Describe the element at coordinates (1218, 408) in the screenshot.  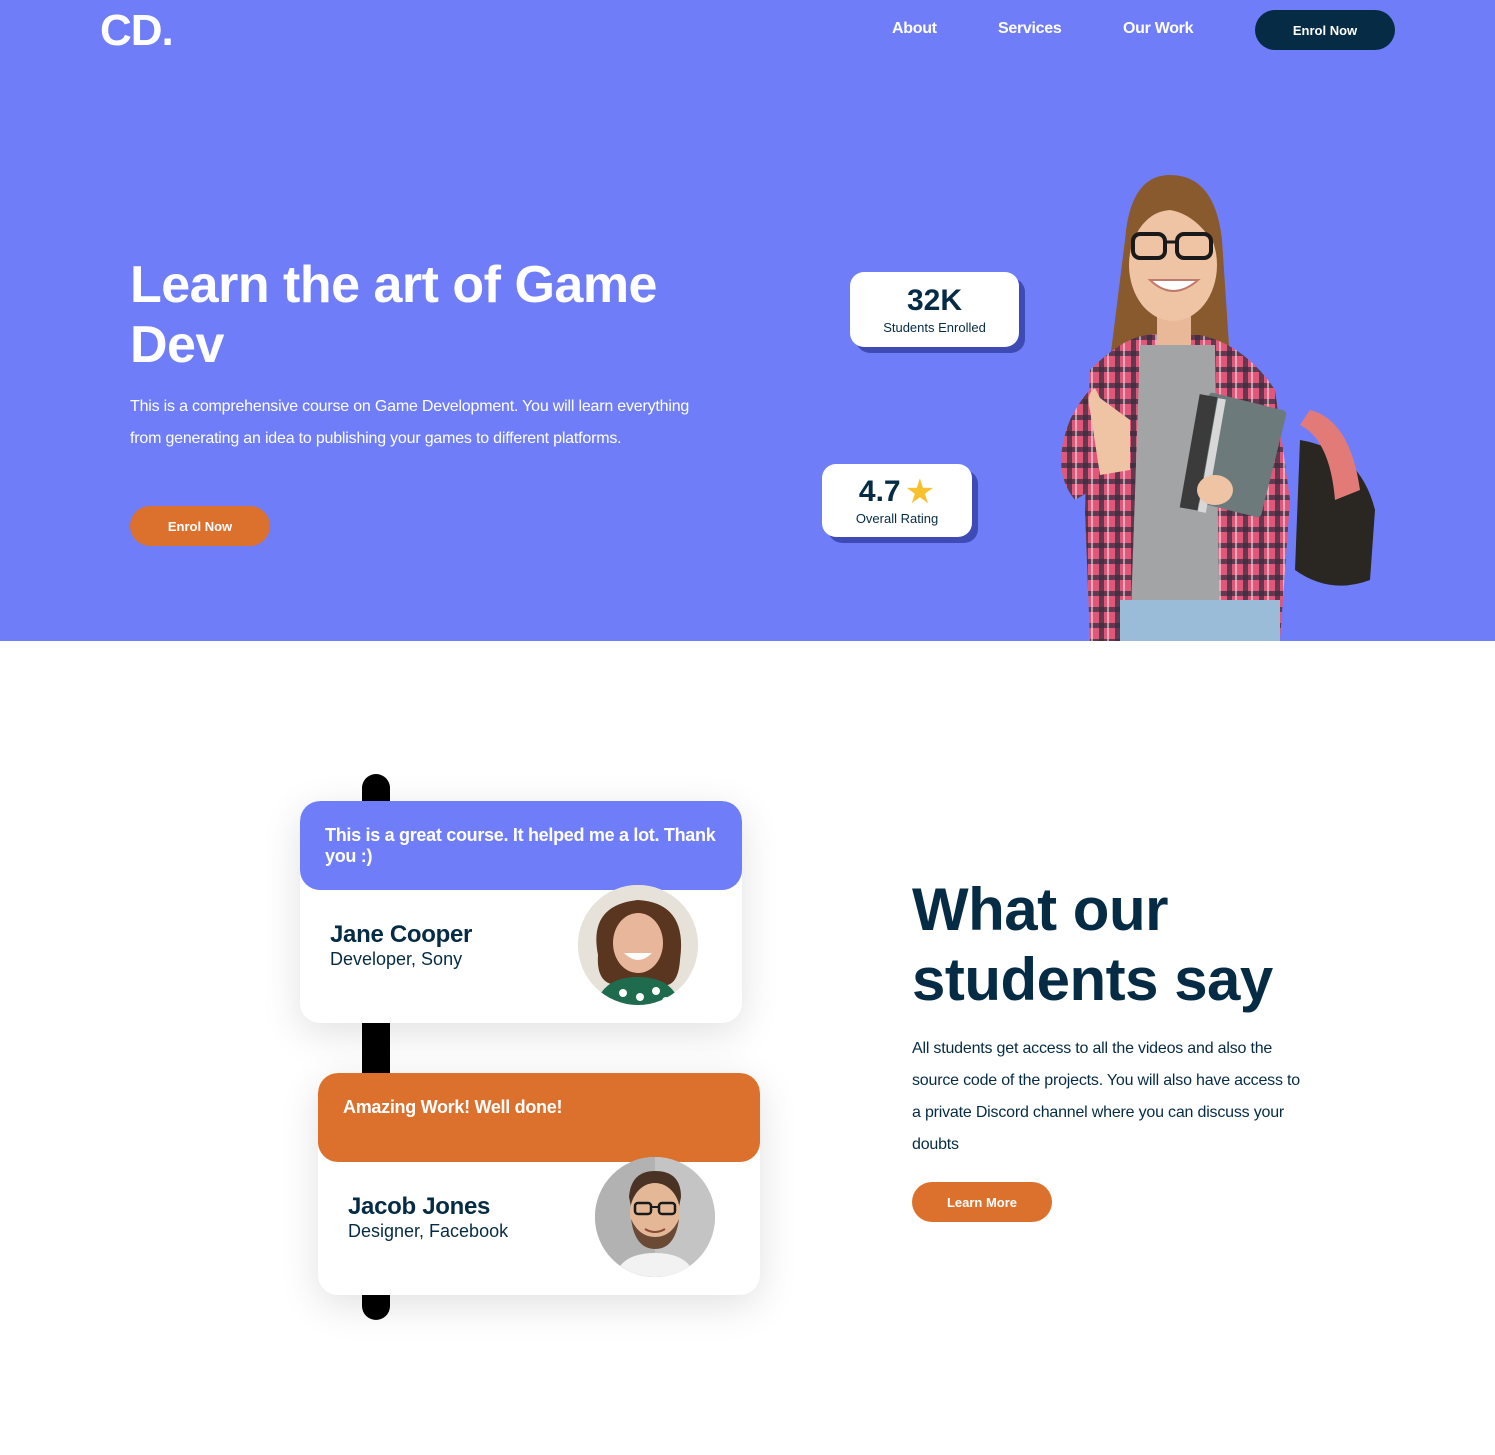
I see `student-photo` at that location.